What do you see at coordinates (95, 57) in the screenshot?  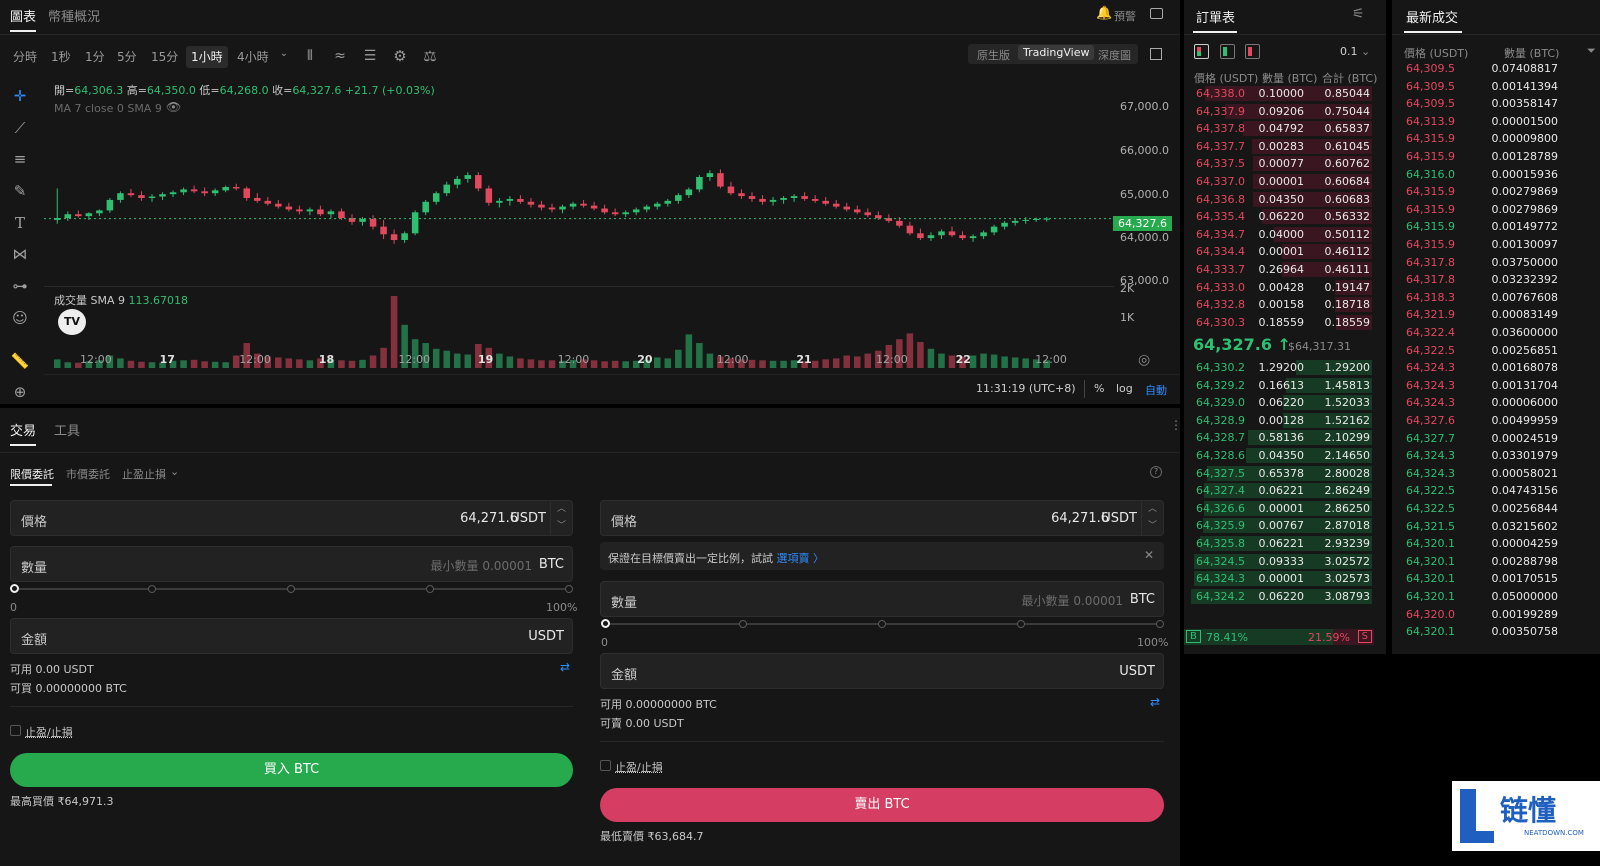 I see `timeframe-1m: 1分` at bounding box center [95, 57].